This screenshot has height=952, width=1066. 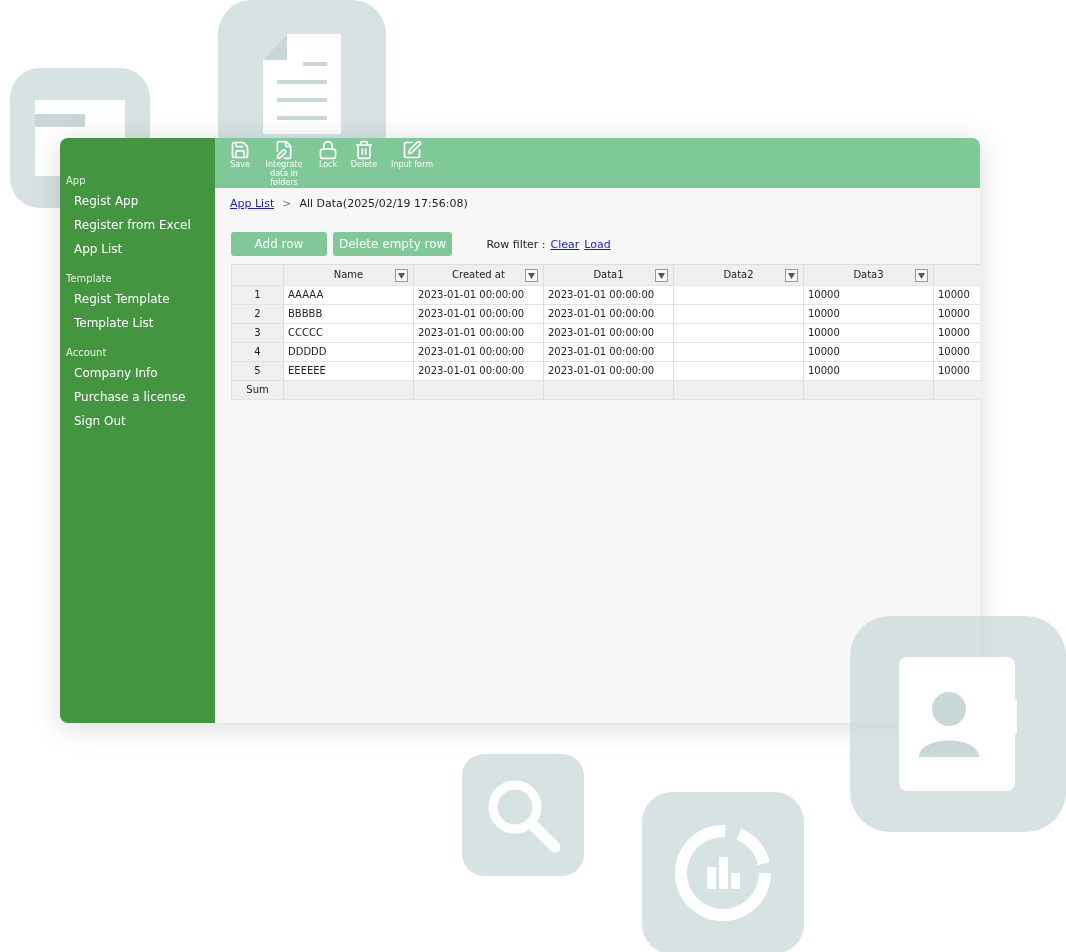 What do you see at coordinates (284, 164) in the screenshot?
I see `toolbar-button: Integrate data in folders` at bounding box center [284, 164].